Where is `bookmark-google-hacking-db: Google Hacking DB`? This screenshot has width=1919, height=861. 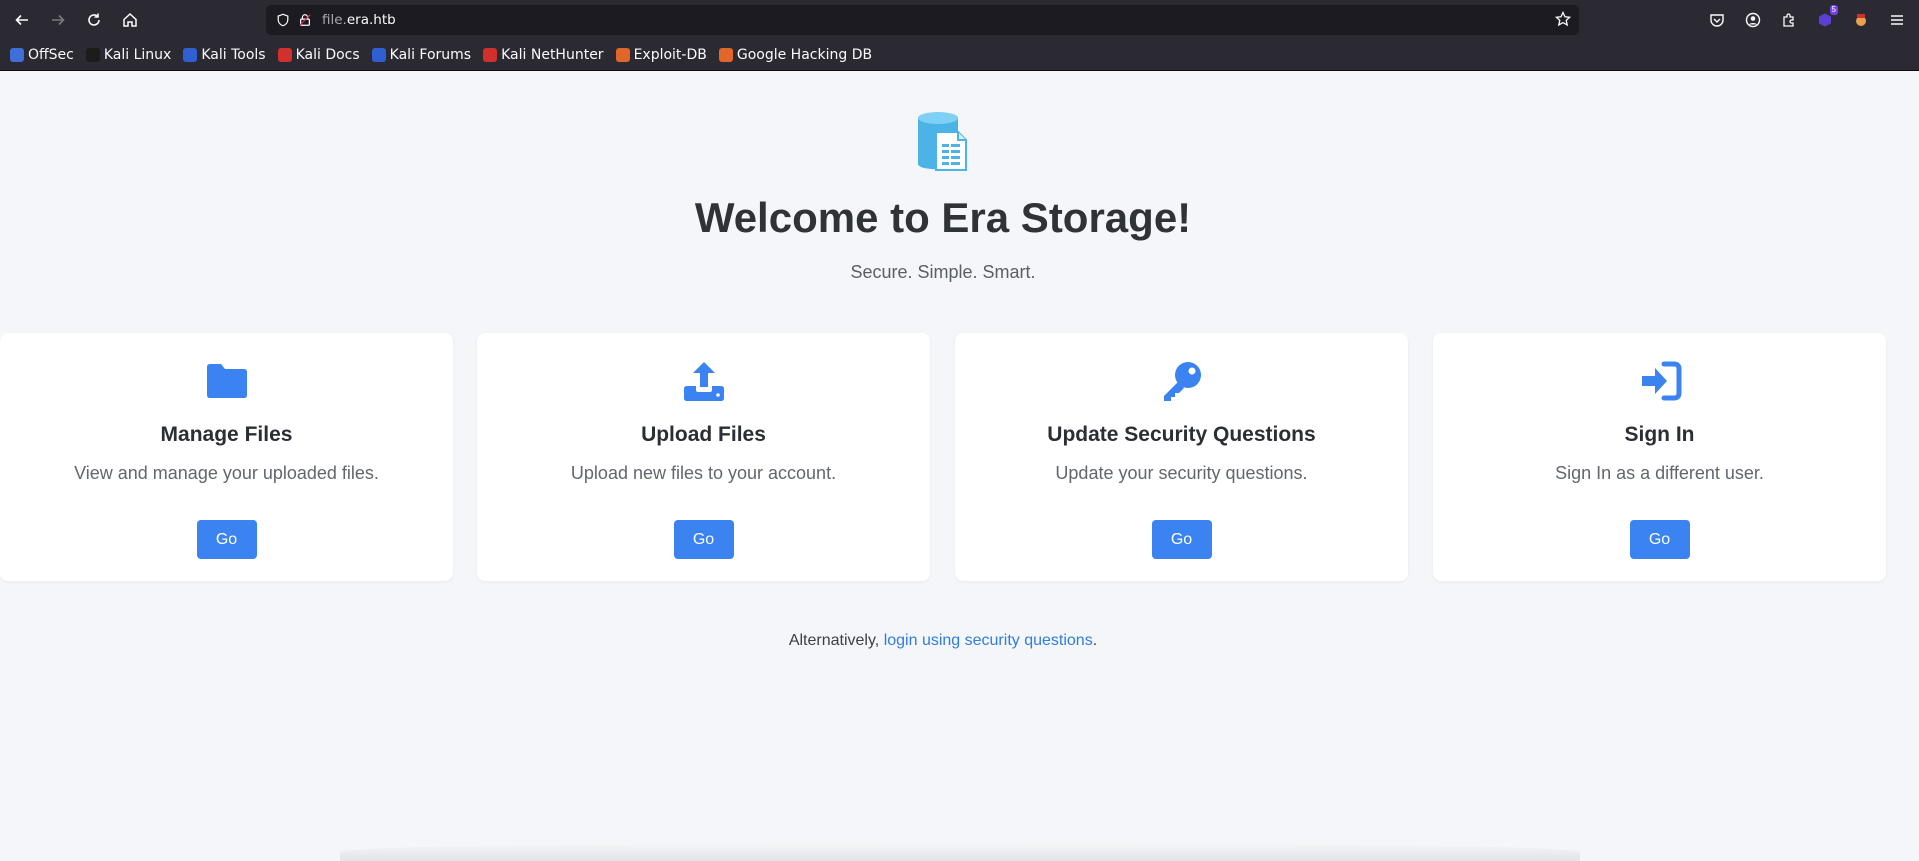
bookmark-google-hacking-db: Google Hacking DB is located at coordinates (795, 55).